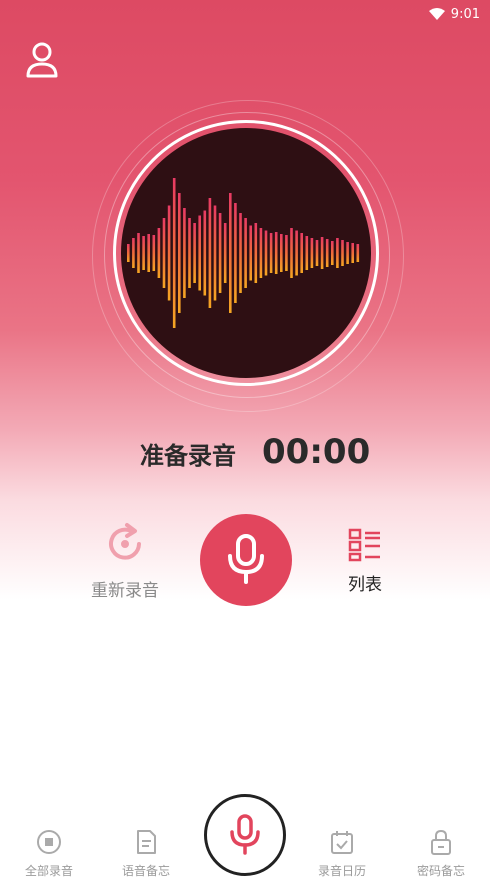 The image size is (490, 884). I want to click on list-button: 列表, so click(365, 563).